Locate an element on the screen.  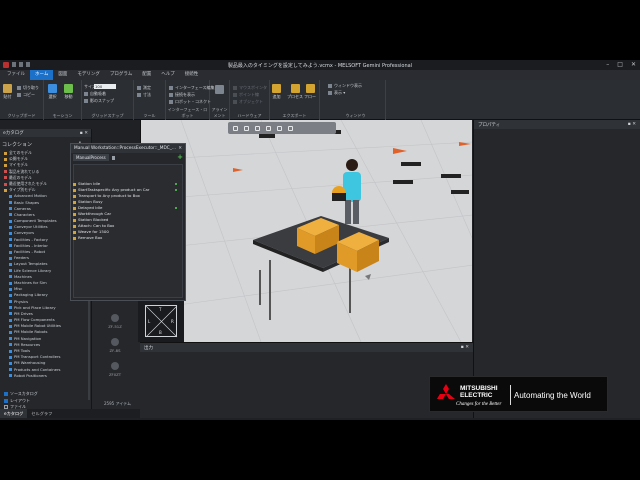
view-fit-icon is located at coordinates (235, 128).